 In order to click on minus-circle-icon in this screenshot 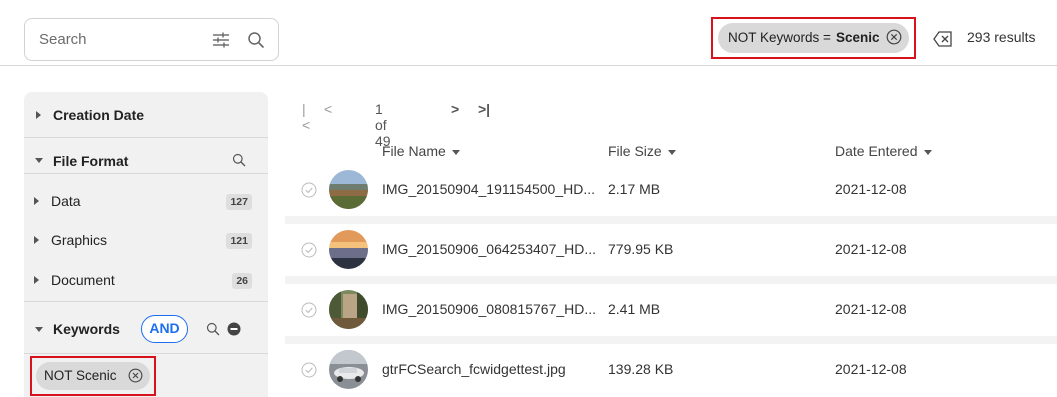, I will do `click(234, 329)`.